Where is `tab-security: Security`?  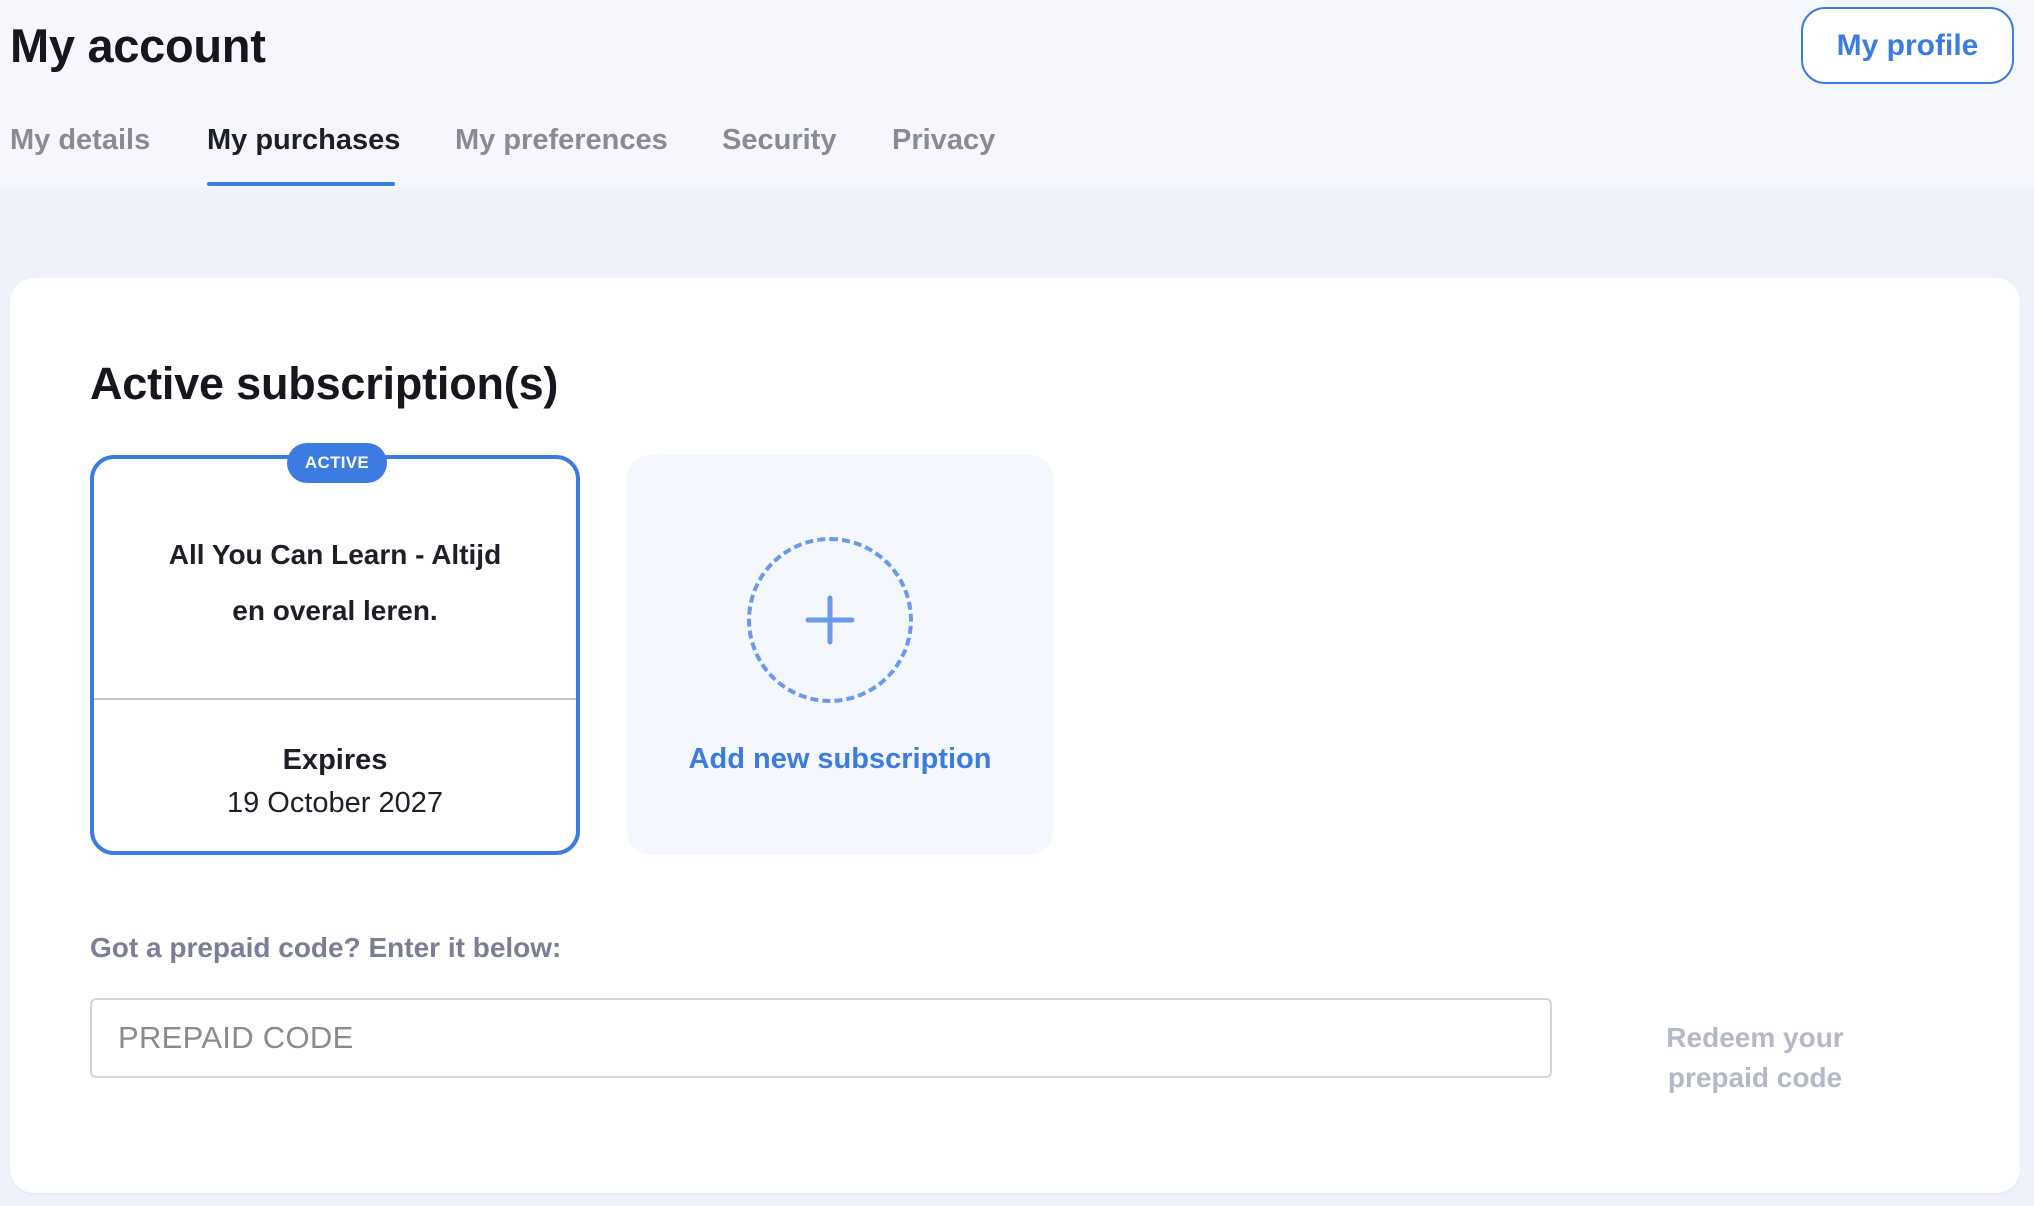
tab-security: Security is located at coordinates (779, 155).